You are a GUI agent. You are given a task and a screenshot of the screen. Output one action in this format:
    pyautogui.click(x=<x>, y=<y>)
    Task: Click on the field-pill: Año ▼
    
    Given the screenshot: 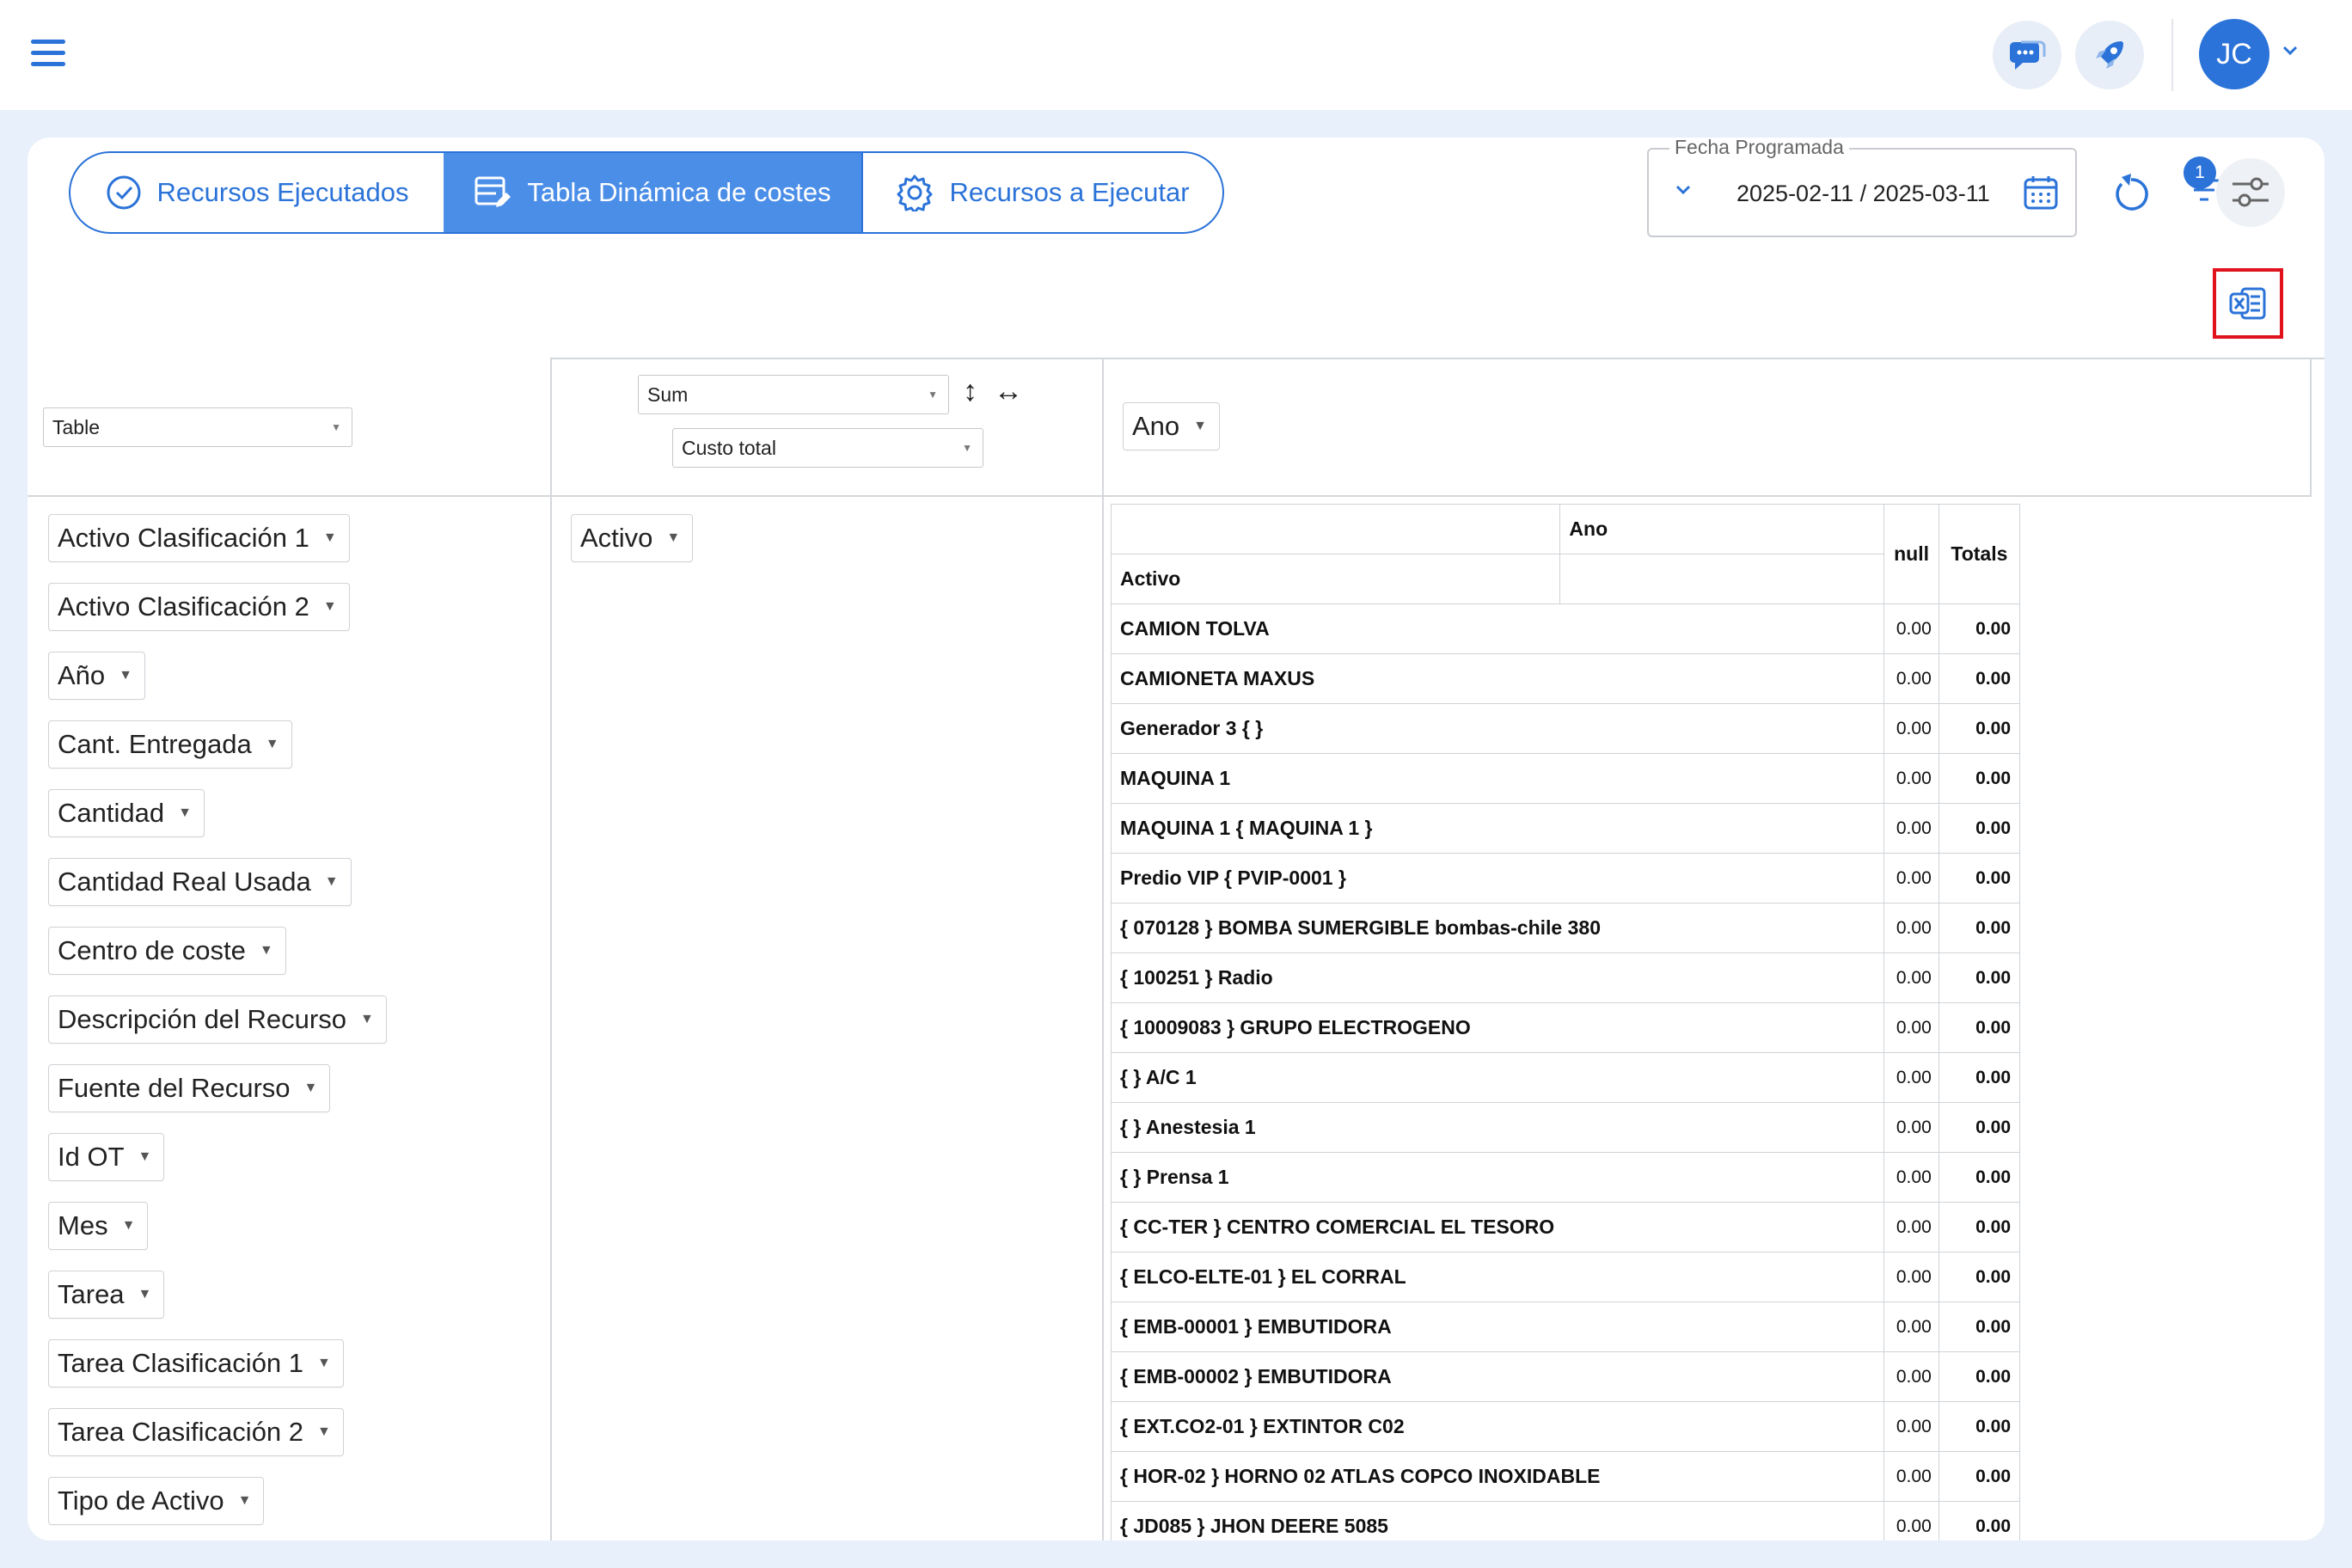 What is the action you would take?
    pyautogui.click(x=97, y=676)
    